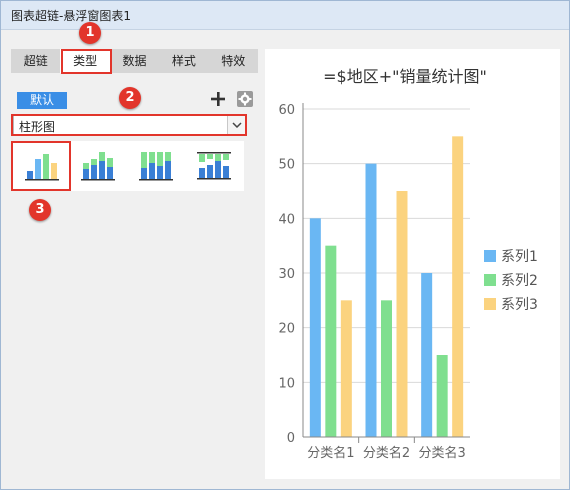 This screenshot has width=570, height=490. I want to click on tab-data: 数据, so click(134, 61).